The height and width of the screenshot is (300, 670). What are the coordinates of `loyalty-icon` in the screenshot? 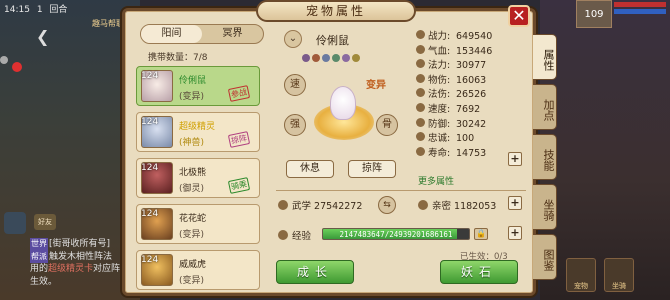 It's located at (420, 137).